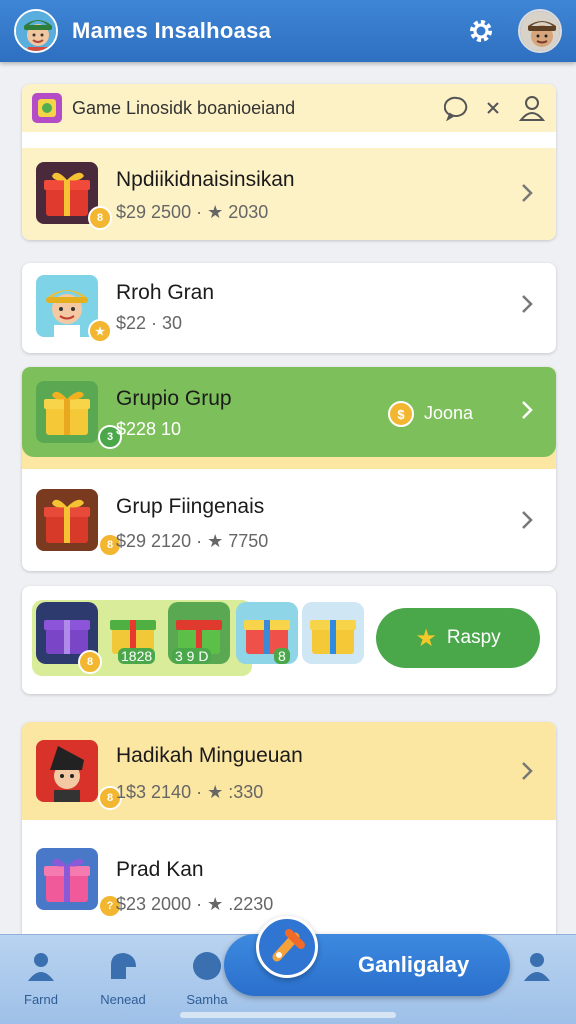 Image resolution: width=576 pixels, height=1024 pixels. Describe the element at coordinates (414, 964) in the screenshot. I see `primary-action-label: Ganligalay` at that location.